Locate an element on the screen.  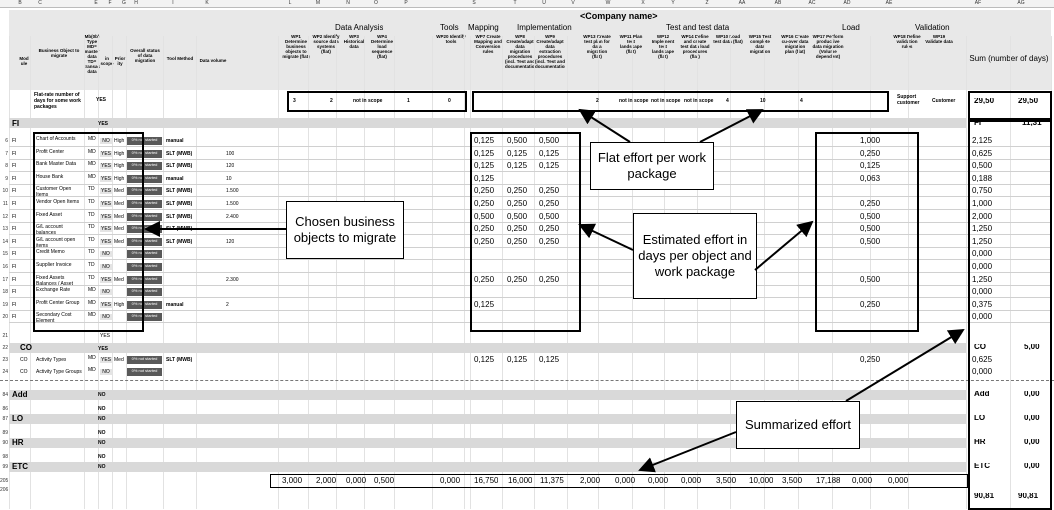
arrow-estimated-left is located at coordinates (606, 237).